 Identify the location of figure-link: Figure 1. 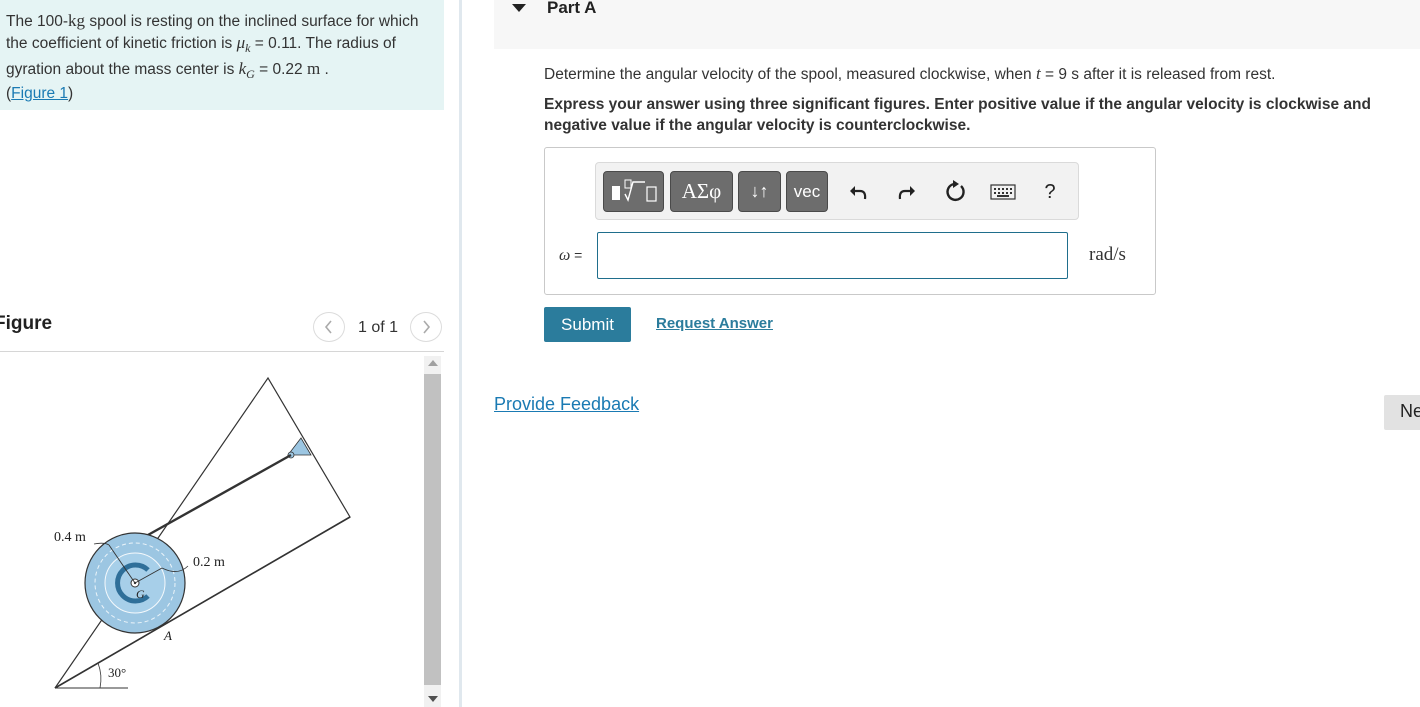
(39, 93).